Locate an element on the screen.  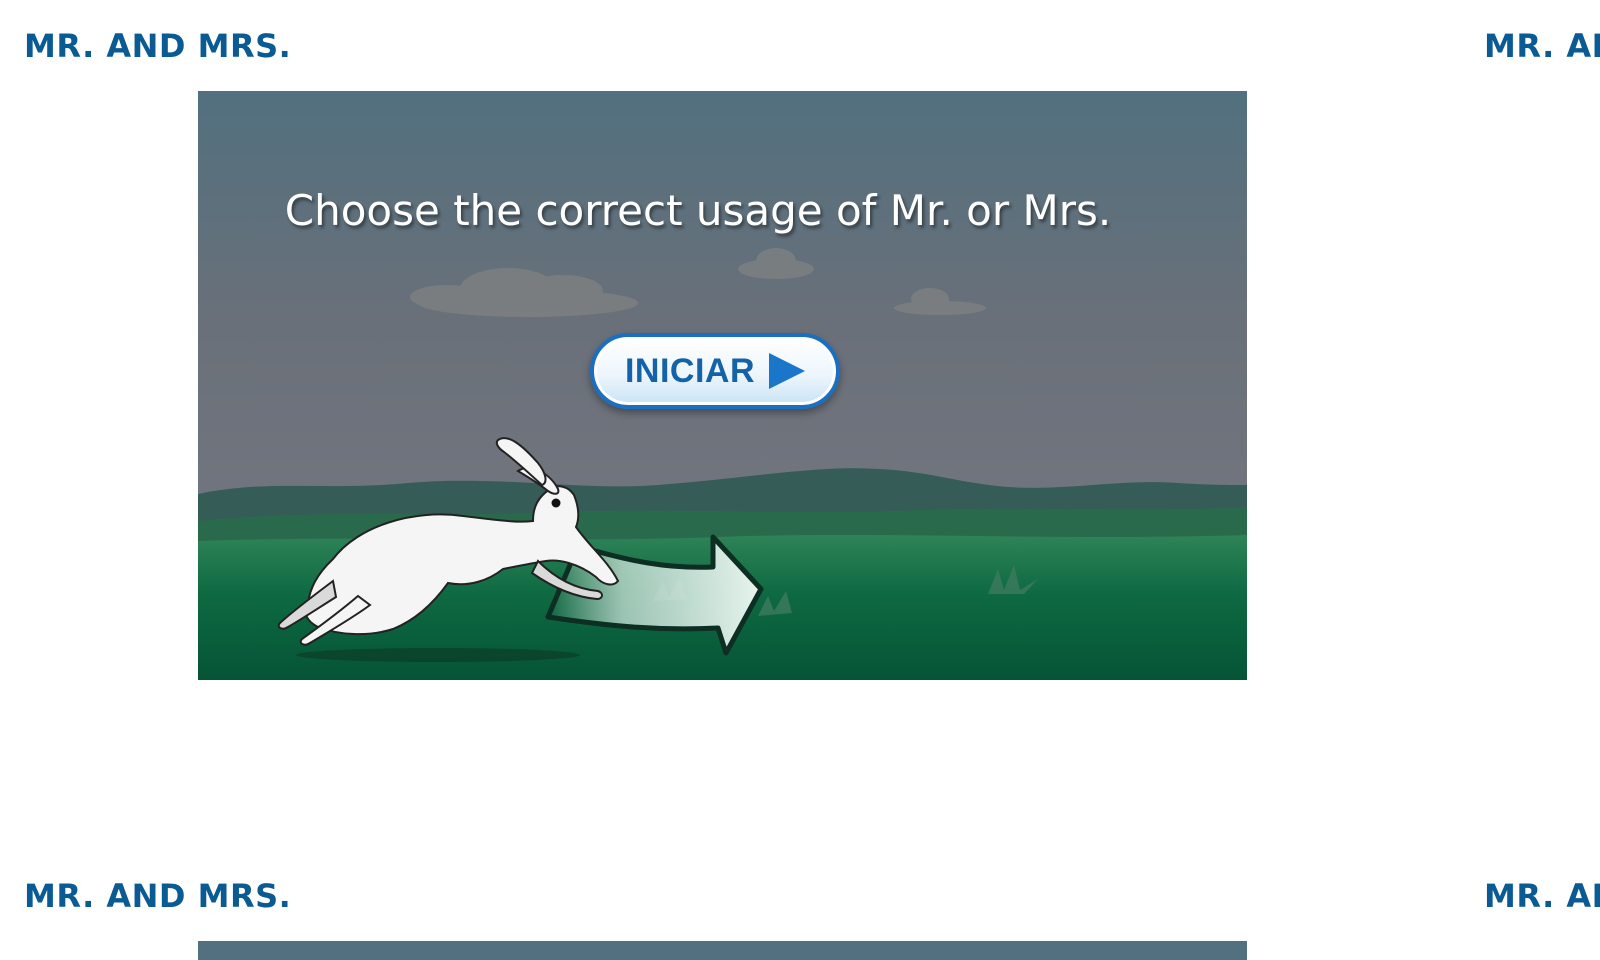
game-frame is located at coordinates (722, 950).